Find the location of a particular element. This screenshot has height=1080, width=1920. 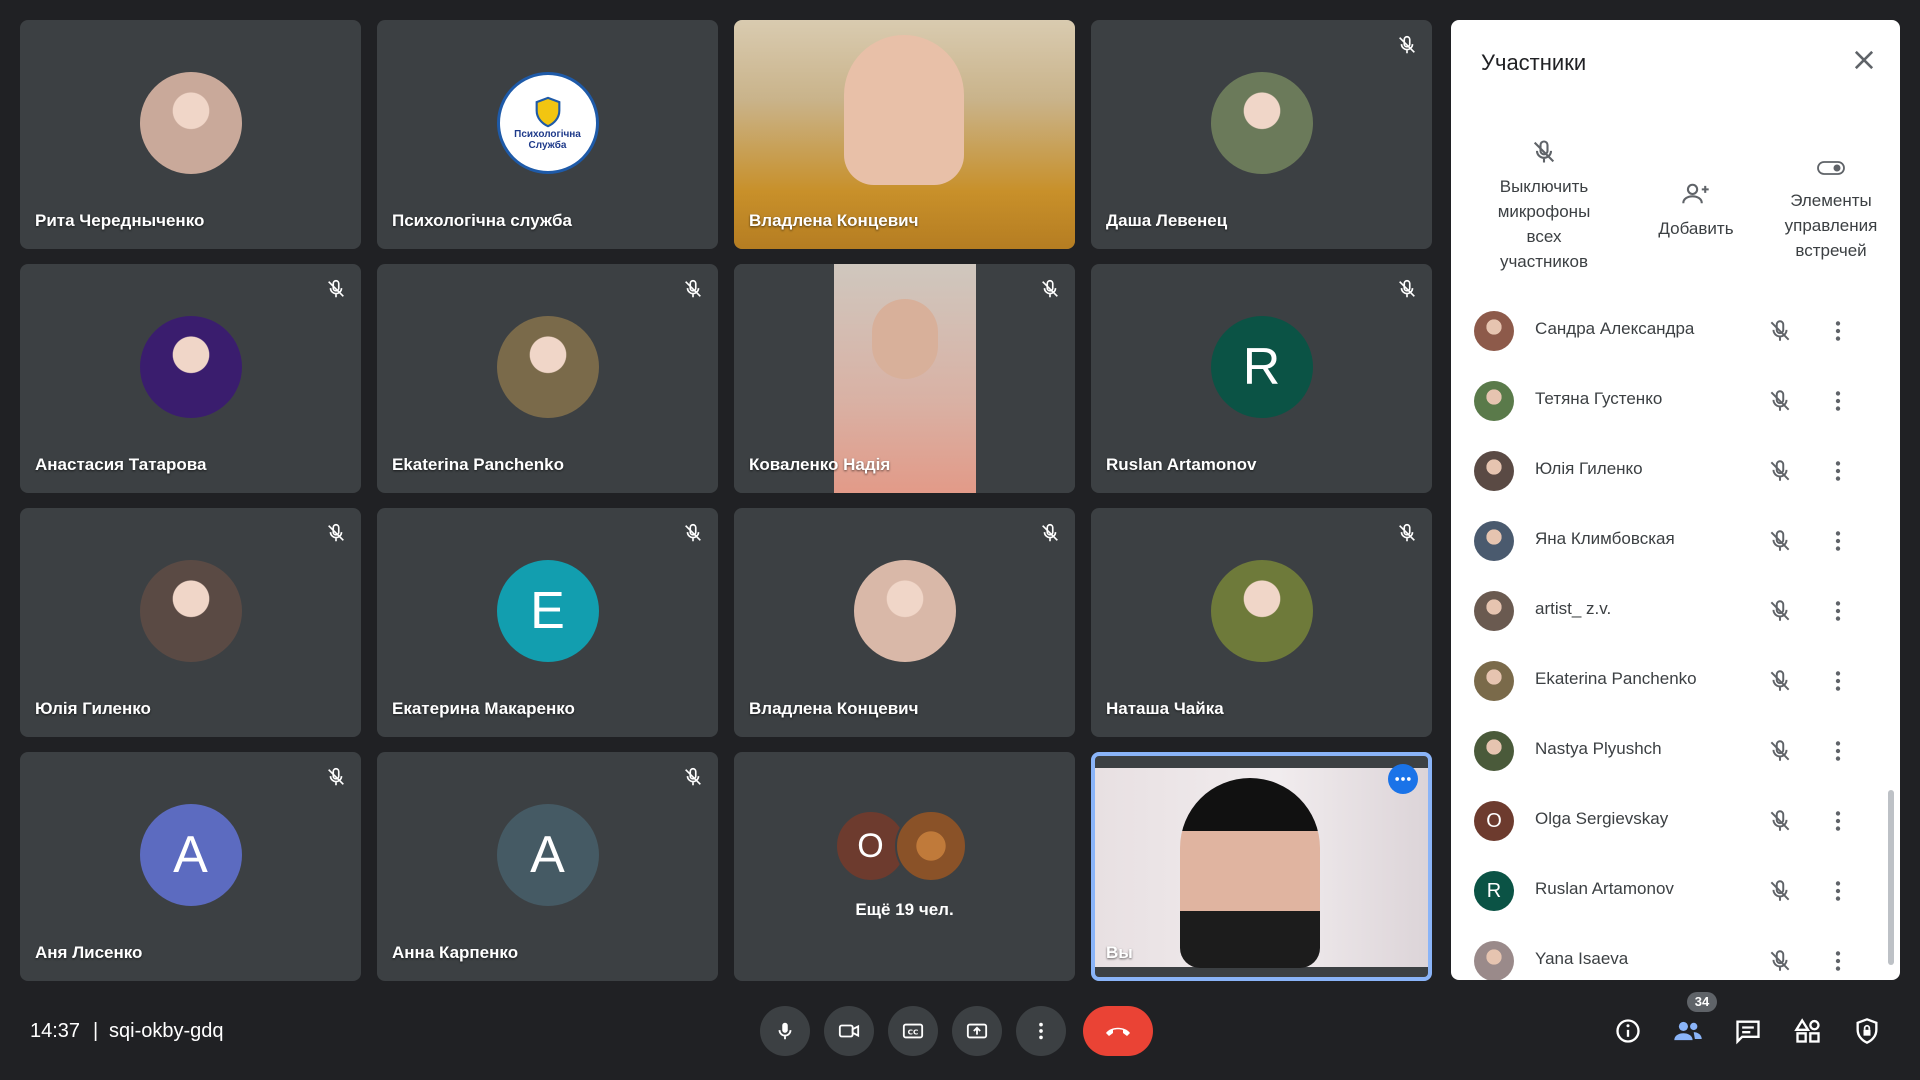

participant-name: Екатерина Макаренко is located at coordinates (483, 708).